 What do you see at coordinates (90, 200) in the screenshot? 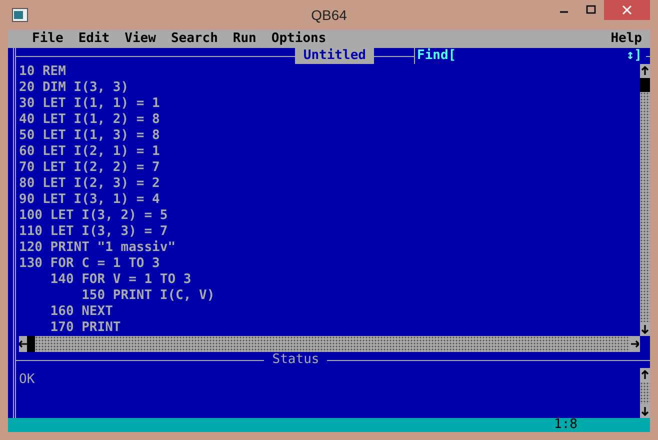
I see `code-line: 90 LET I(3, 1) = 4` at bounding box center [90, 200].